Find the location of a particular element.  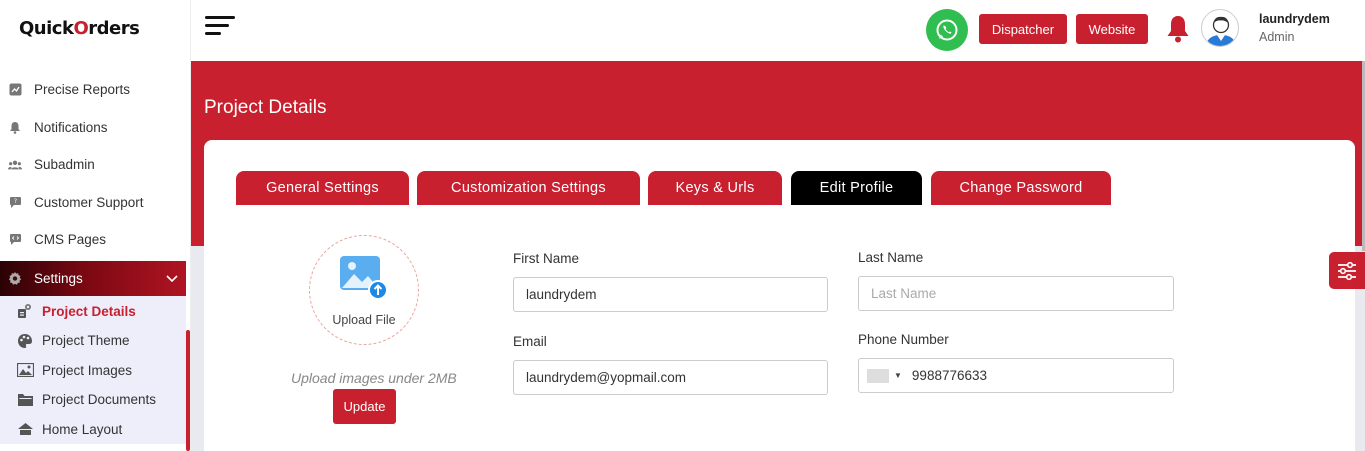

tab-general-settings: General Settings is located at coordinates (322, 188).